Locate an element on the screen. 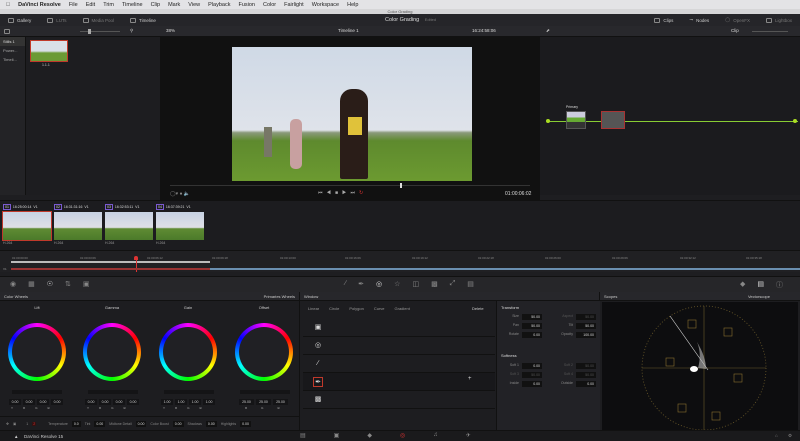 The width and height of the screenshot is (800, 441). luts-button: LUTs is located at coordinates (56, 20).